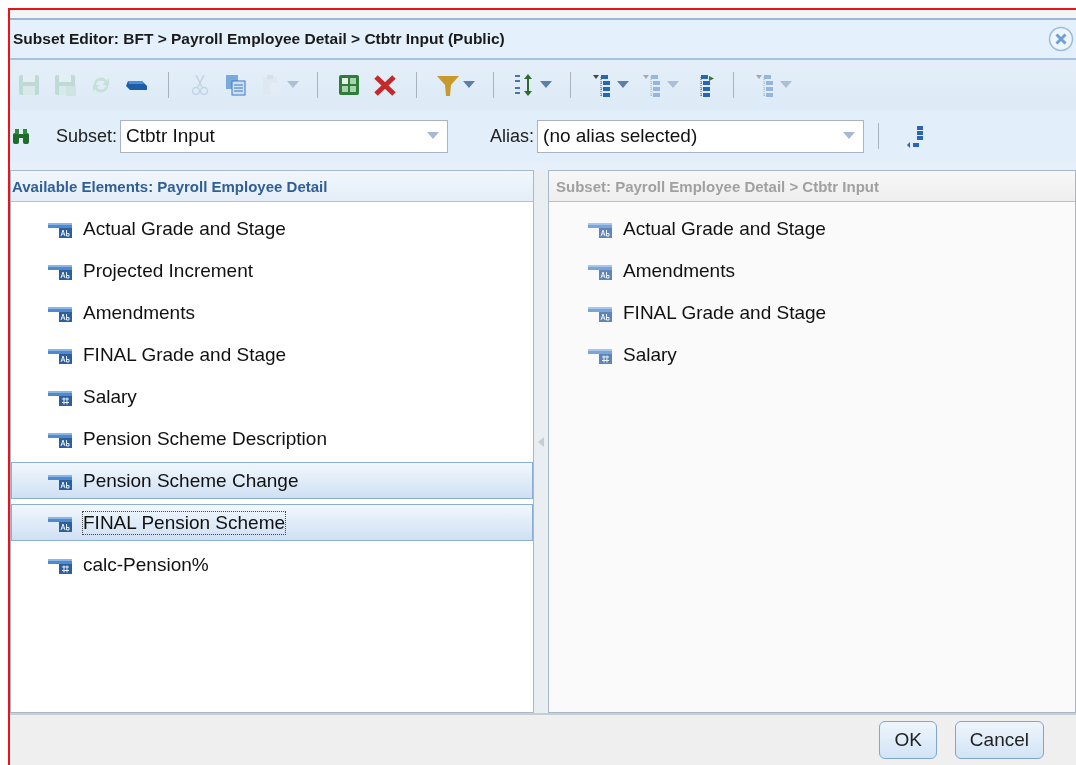 Image resolution: width=1076 pixels, height=765 pixels. What do you see at coordinates (184, 522) in the screenshot?
I see `element-label: FINAL Pension Scheme` at bounding box center [184, 522].